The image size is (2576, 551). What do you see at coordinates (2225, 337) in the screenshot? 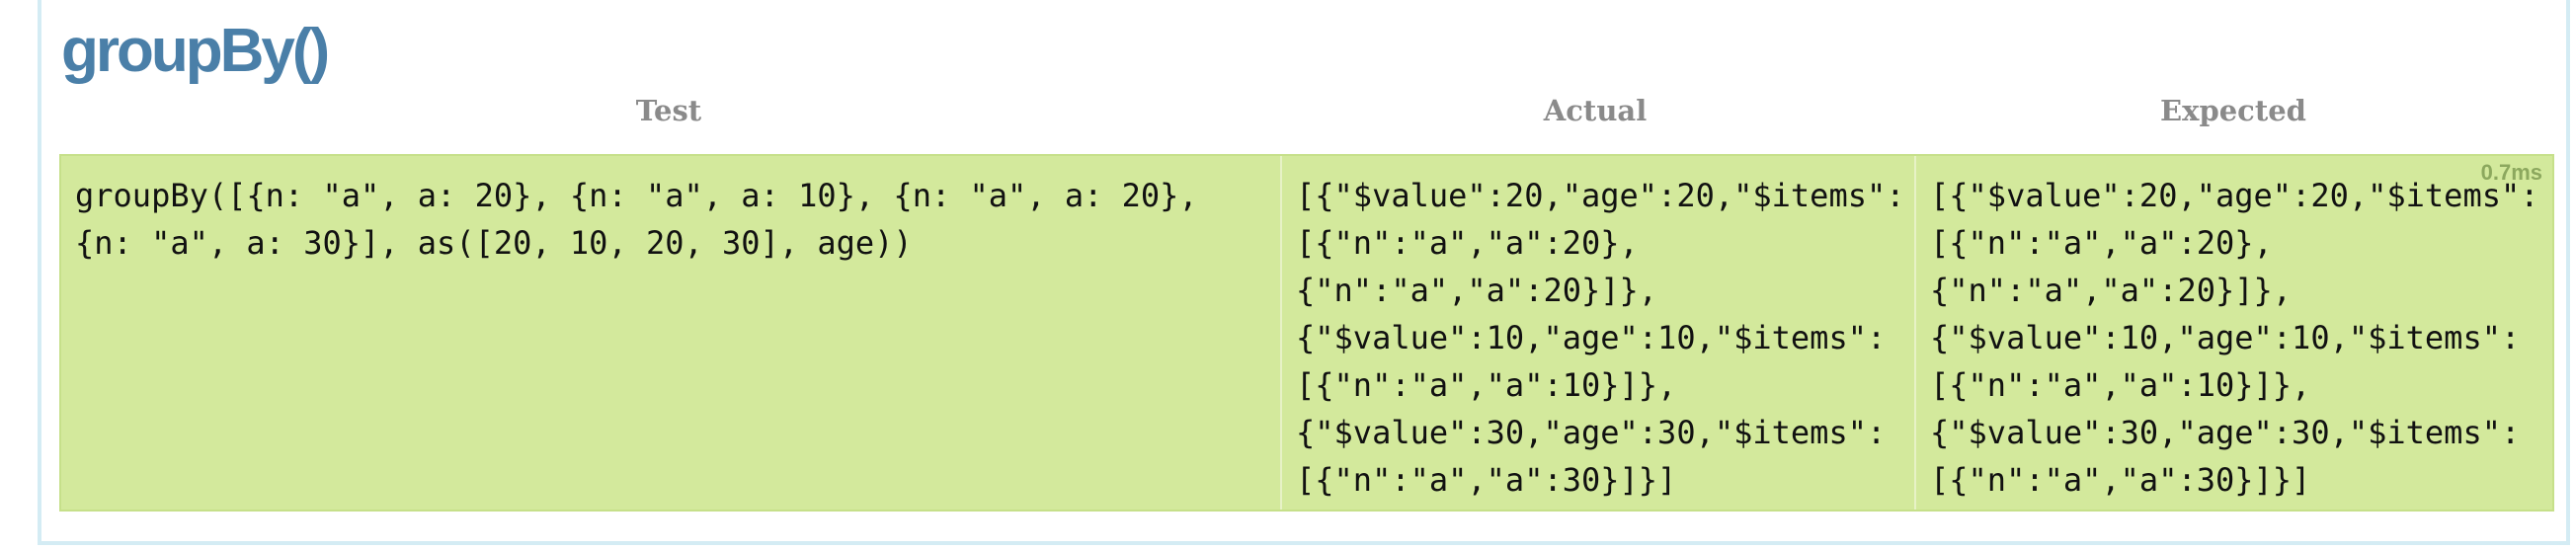
I see `expected-line: {"$value":10,"age":10,"$items":` at bounding box center [2225, 337].